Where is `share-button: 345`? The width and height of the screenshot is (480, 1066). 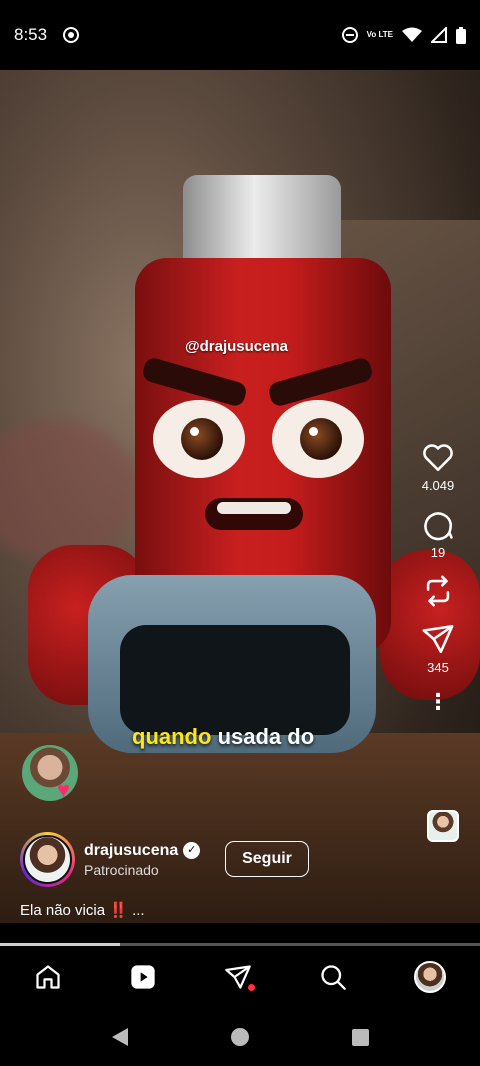
share-button: 345 is located at coordinates (438, 648).